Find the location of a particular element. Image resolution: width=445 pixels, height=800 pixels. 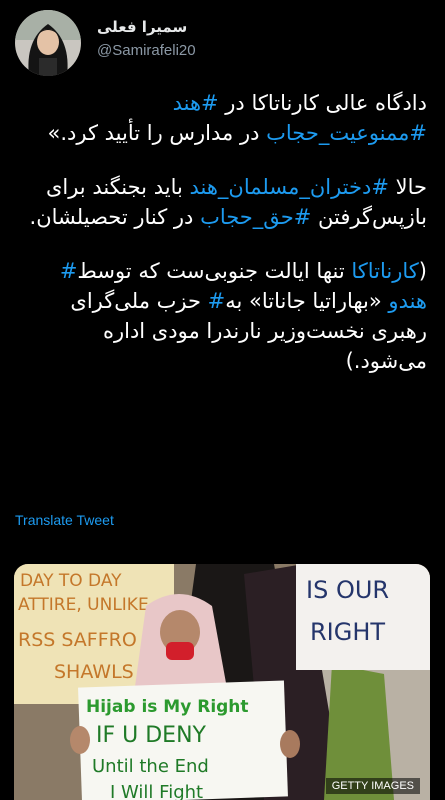

tweet-header: سمیرا فعلی @Samirafeli20 is located at coordinates (222, 44).